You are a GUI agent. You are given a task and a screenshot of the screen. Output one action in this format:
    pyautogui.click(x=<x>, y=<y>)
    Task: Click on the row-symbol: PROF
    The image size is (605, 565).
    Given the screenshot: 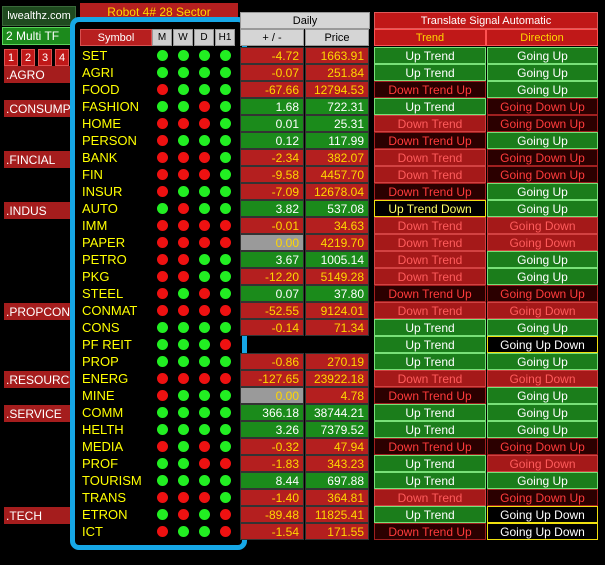 What is the action you would take?
    pyautogui.click(x=117, y=463)
    